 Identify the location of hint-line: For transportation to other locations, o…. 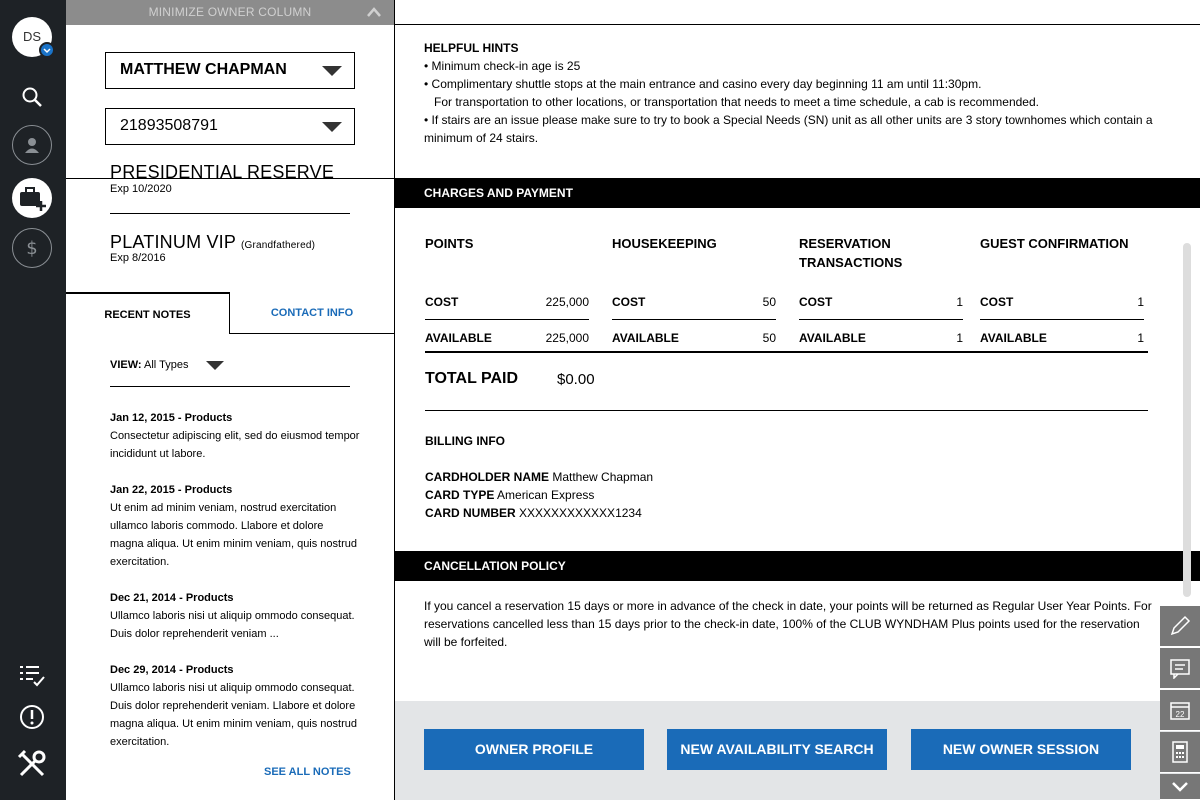
(736, 102).